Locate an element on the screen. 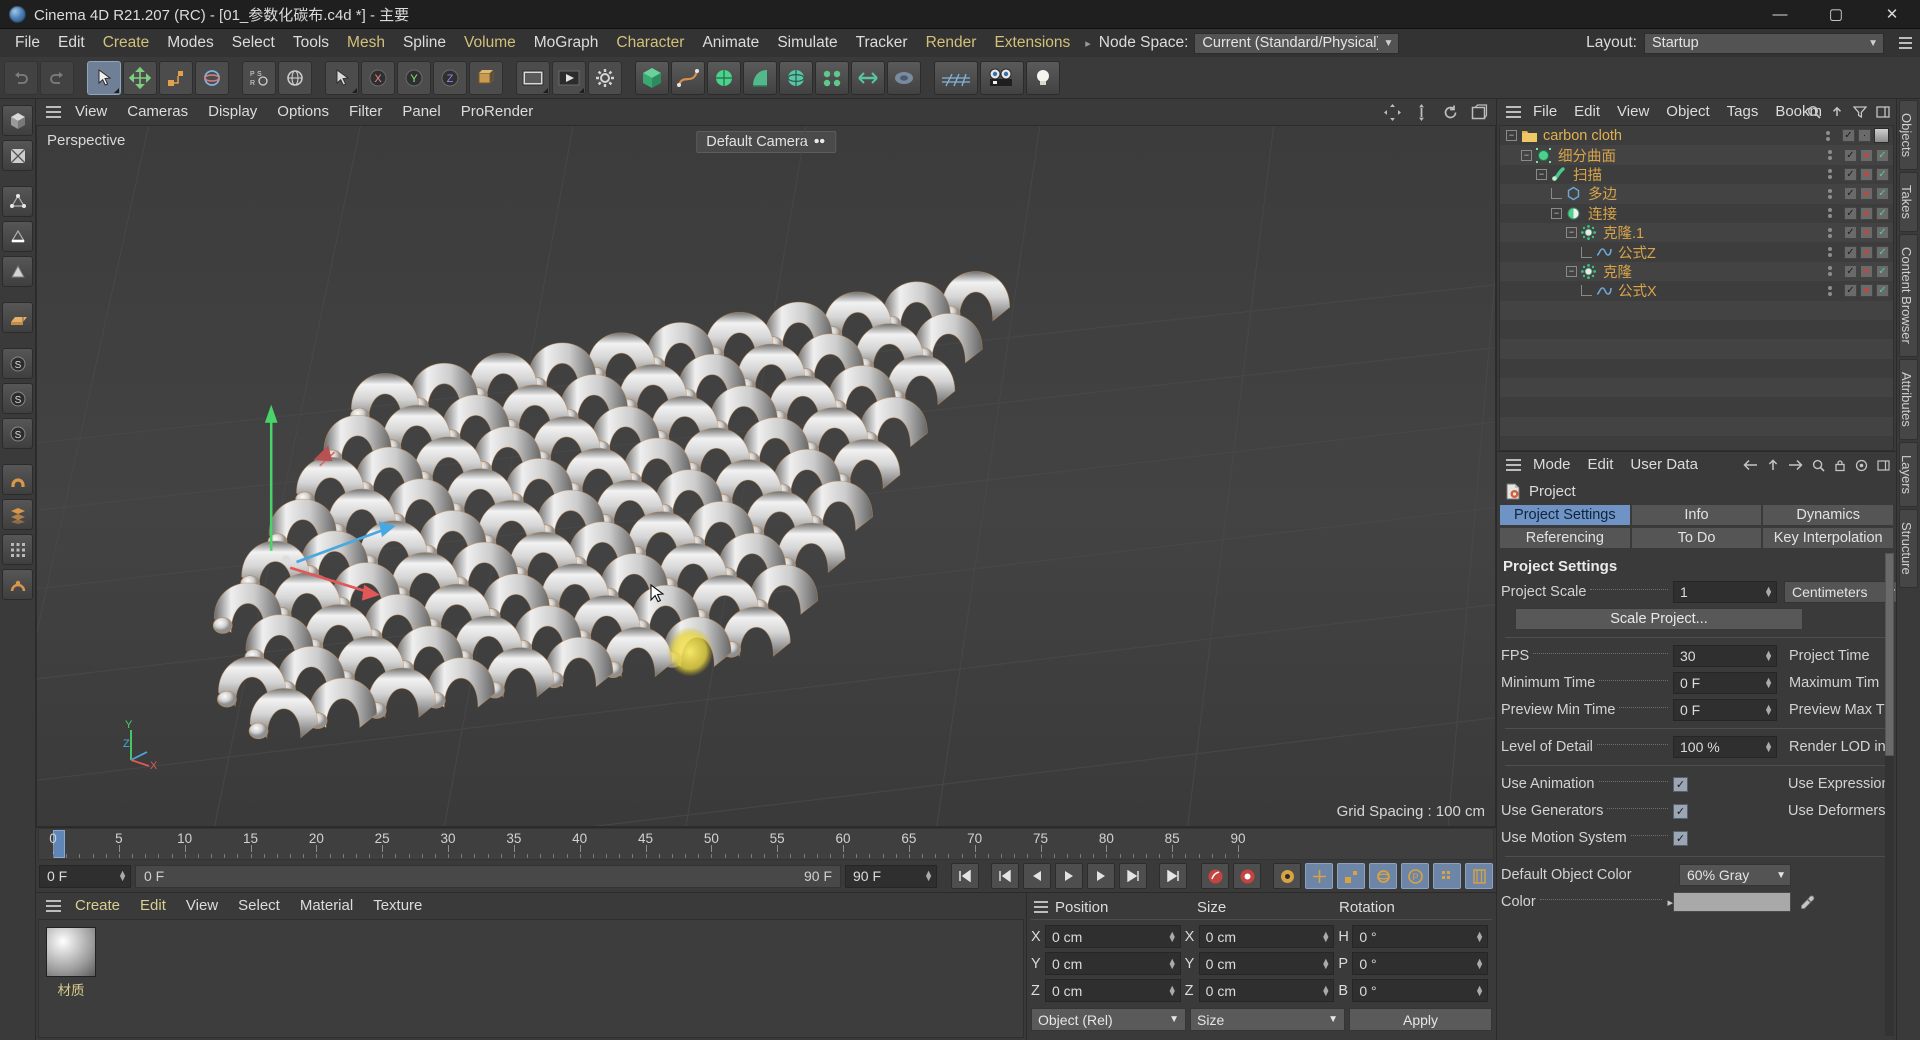 This screenshot has height=1040, width=1920. material-item: 材质 is located at coordinates (71, 963).